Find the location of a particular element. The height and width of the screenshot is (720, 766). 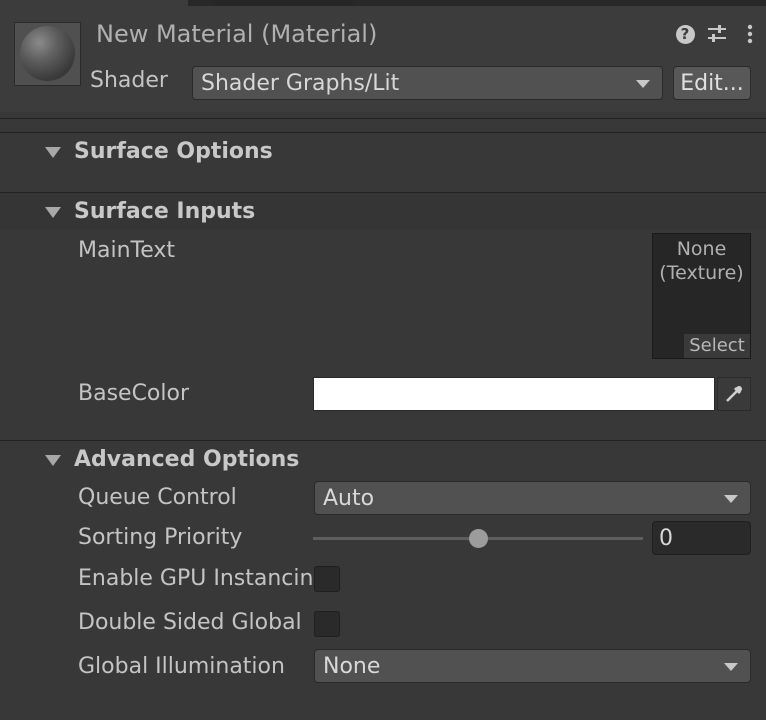

material-sphere-icon is located at coordinates (47, 53).